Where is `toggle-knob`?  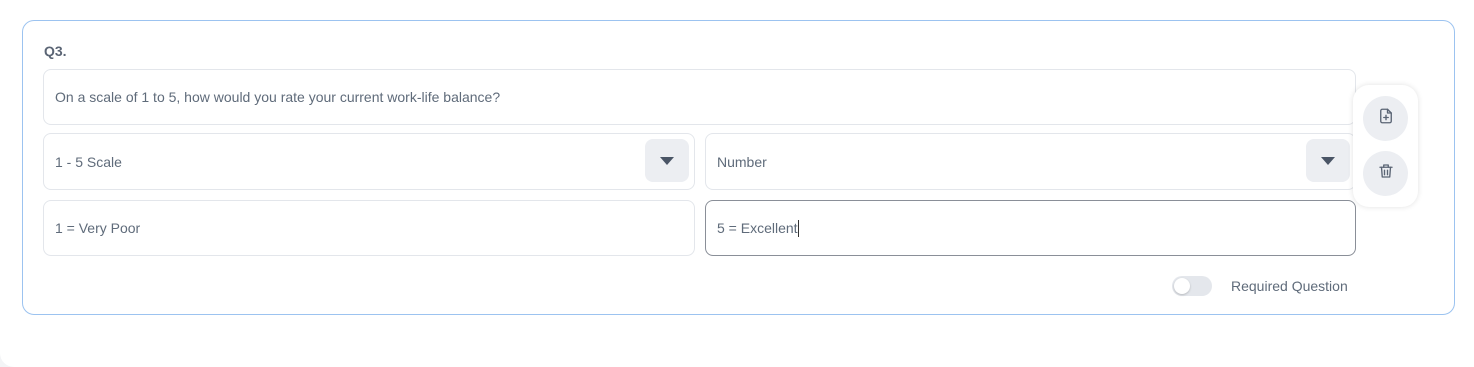
toggle-knob is located at coordinates (1182, 286).